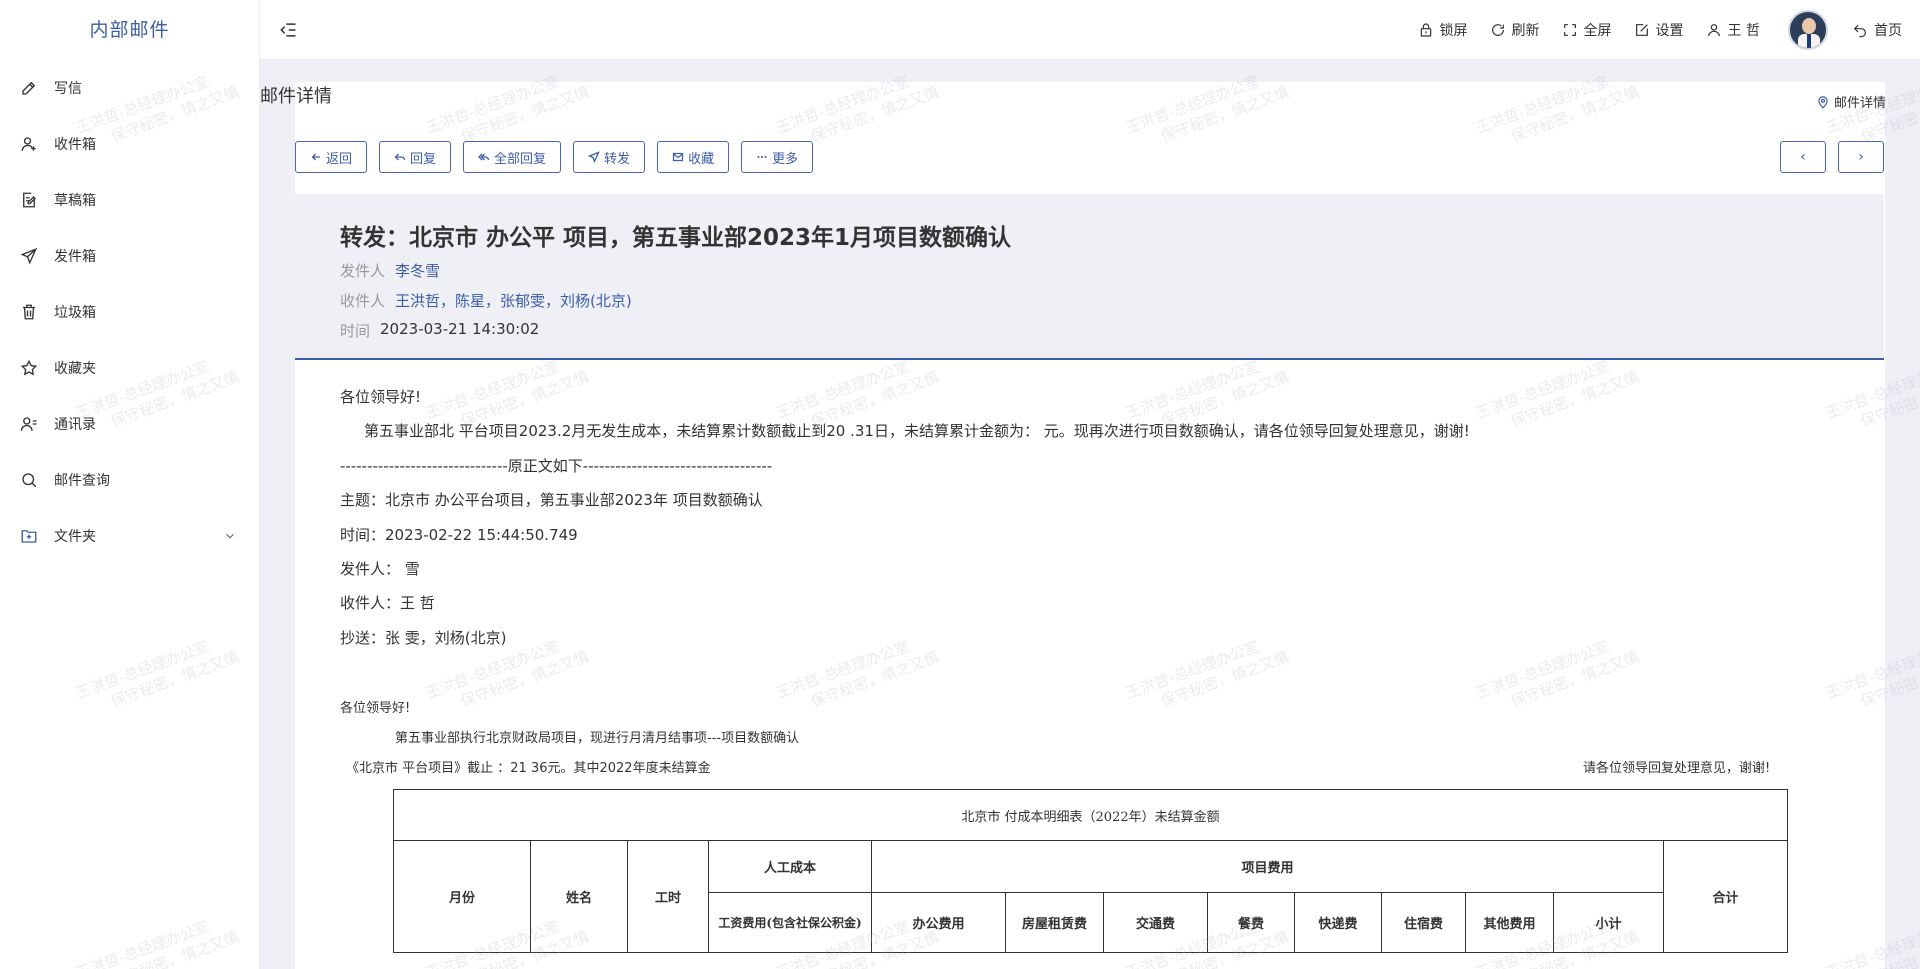  I want to click on col-express: 快递费, so click(1338, 922).